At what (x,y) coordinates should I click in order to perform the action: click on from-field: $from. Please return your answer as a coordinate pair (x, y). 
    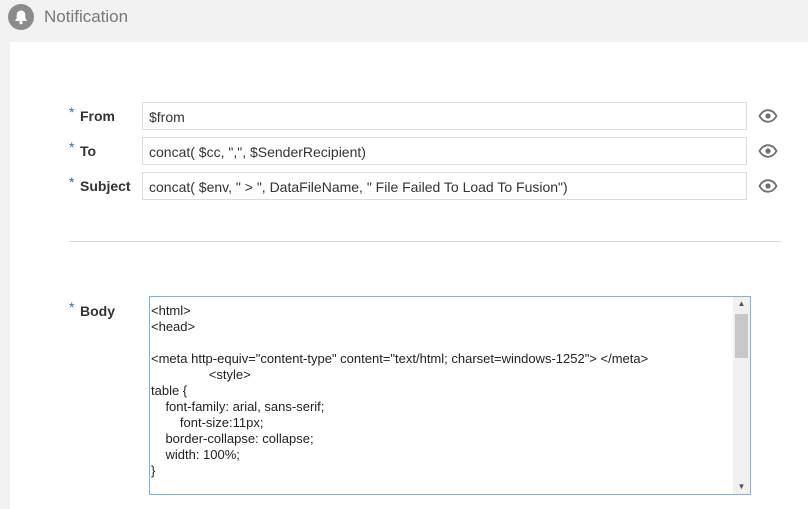
    Looking at the image, I should click on (444, 116).